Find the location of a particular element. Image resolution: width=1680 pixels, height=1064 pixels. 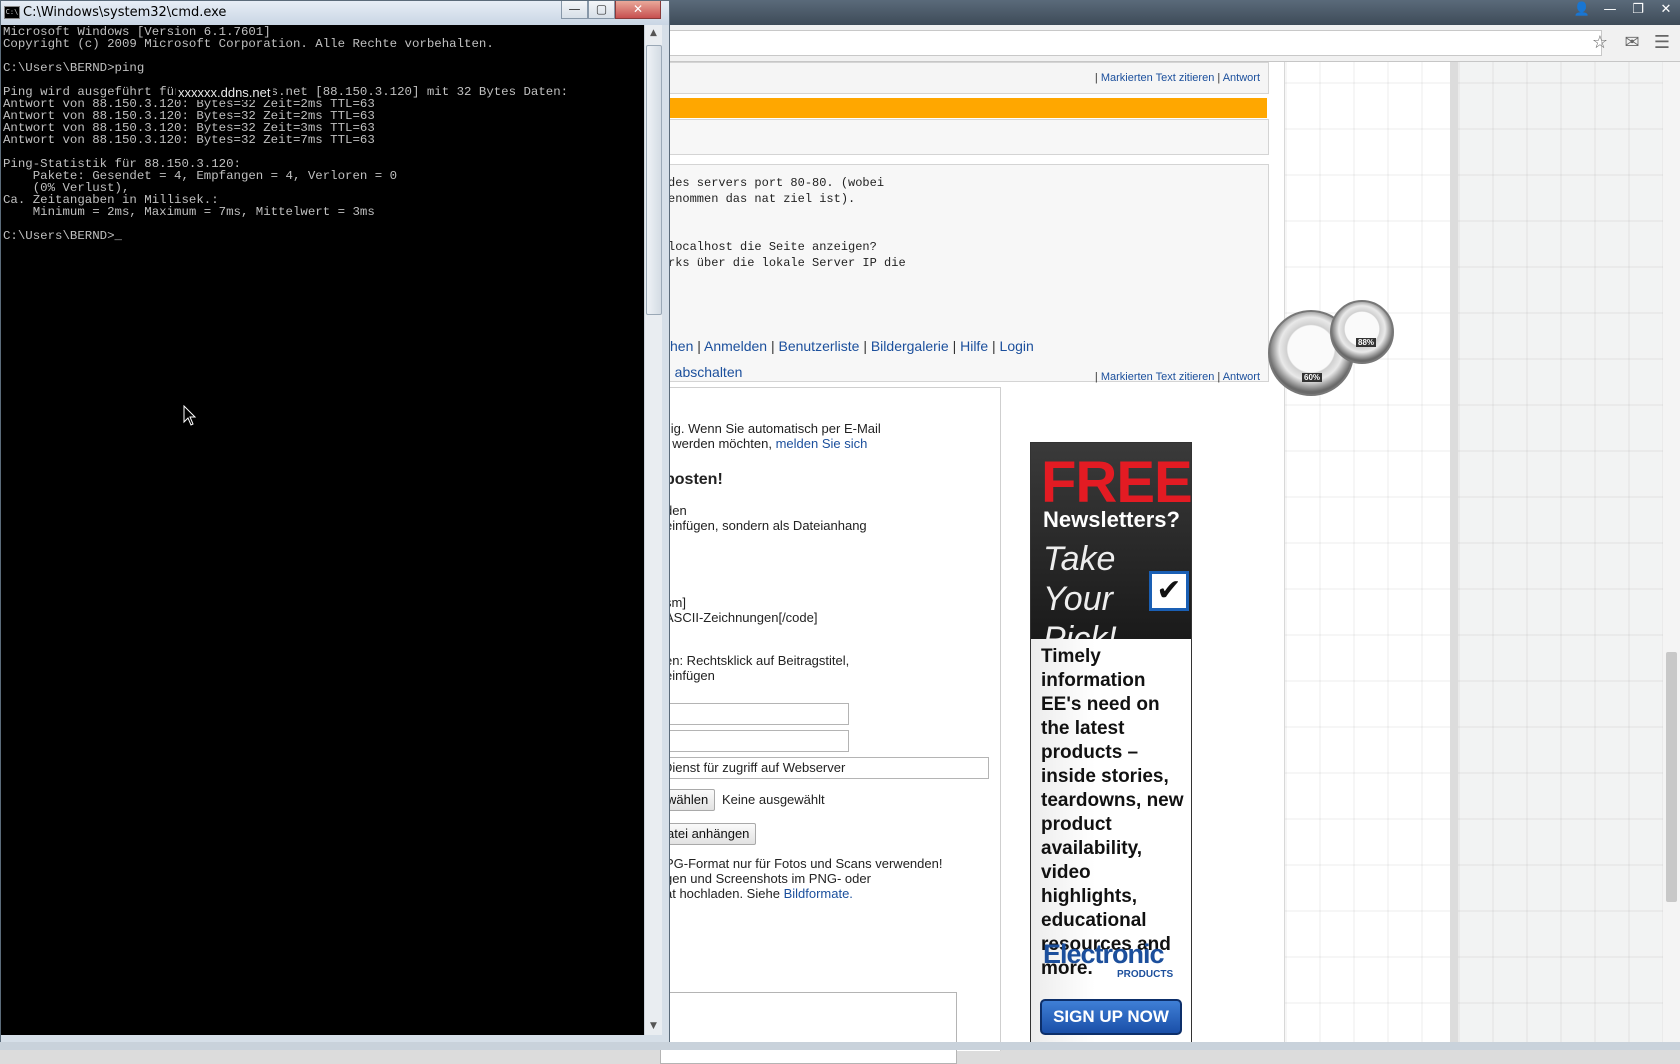

browser-window-controls: 👤 — ❐ ✕ is located at coordinates (1624, 11).